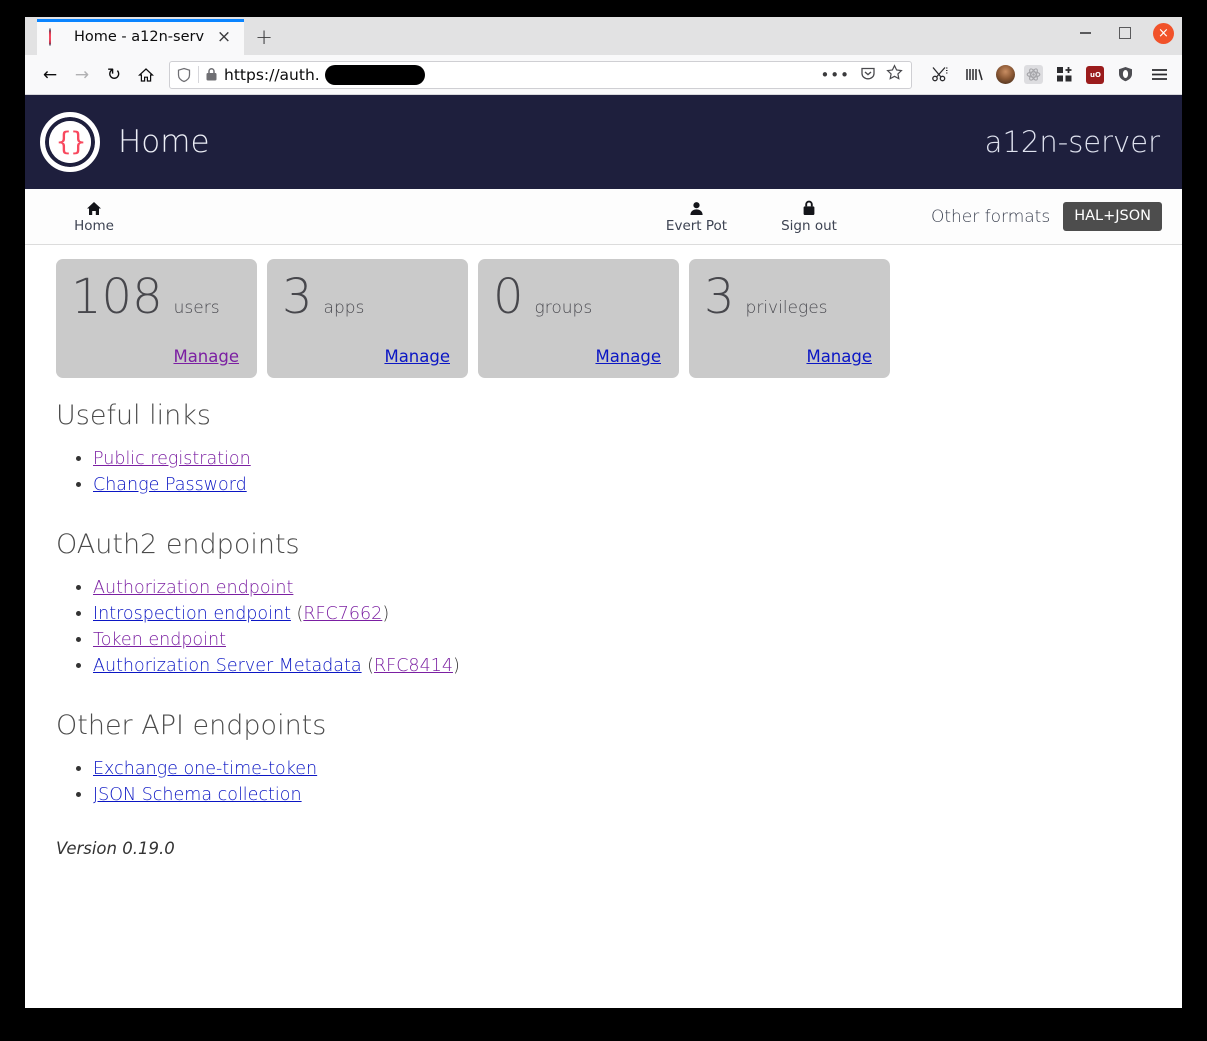 The width and height of the screenshot is (1207, 1041). Describe the element at coordinates (224, 37) in the screenshot. I see `close-tab-icon: ×` at that location.